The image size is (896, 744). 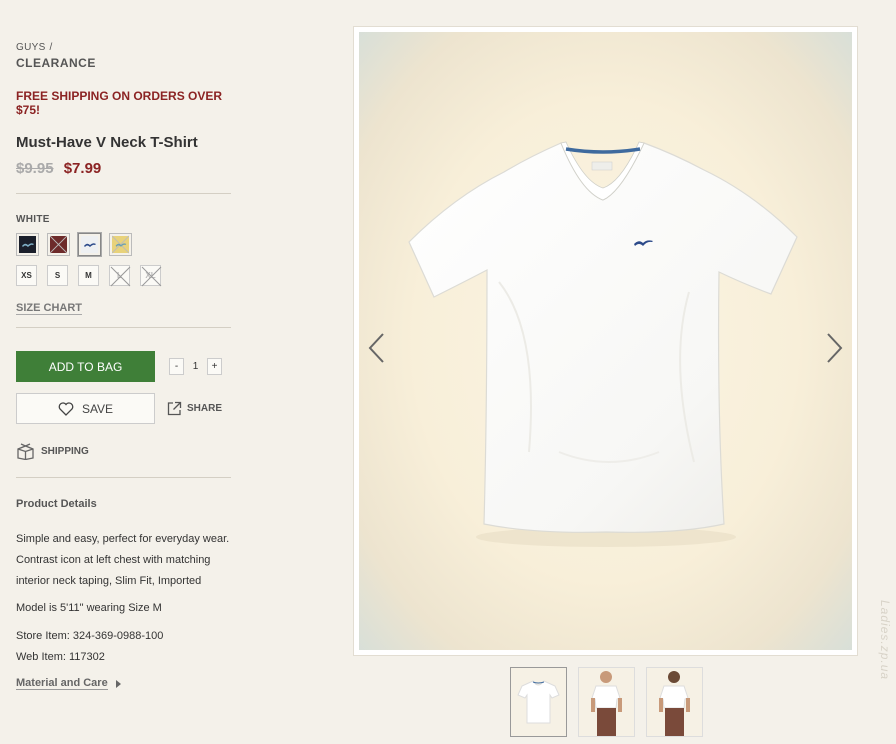 What do you see at coordinates (118, 683) in the screenshot?
I see `triangle-right-icon` at bounding box center [118, 683].